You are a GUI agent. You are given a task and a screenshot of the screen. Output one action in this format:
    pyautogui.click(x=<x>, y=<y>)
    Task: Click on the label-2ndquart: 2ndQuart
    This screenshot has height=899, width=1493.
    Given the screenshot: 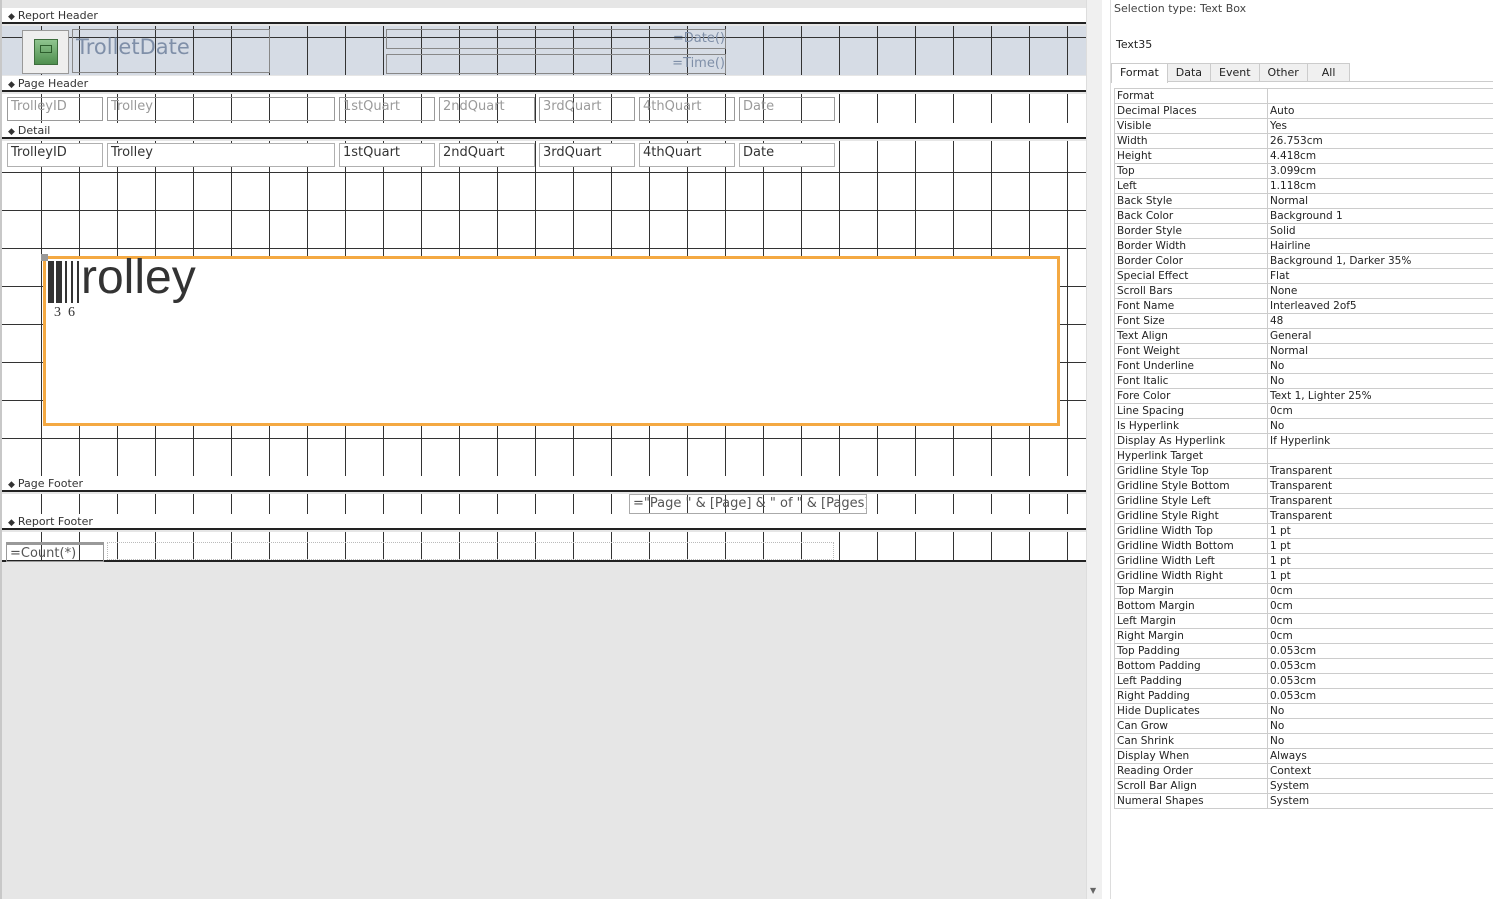 What is the action you would take?
    pyautogui.click(x=487, y=109)
    